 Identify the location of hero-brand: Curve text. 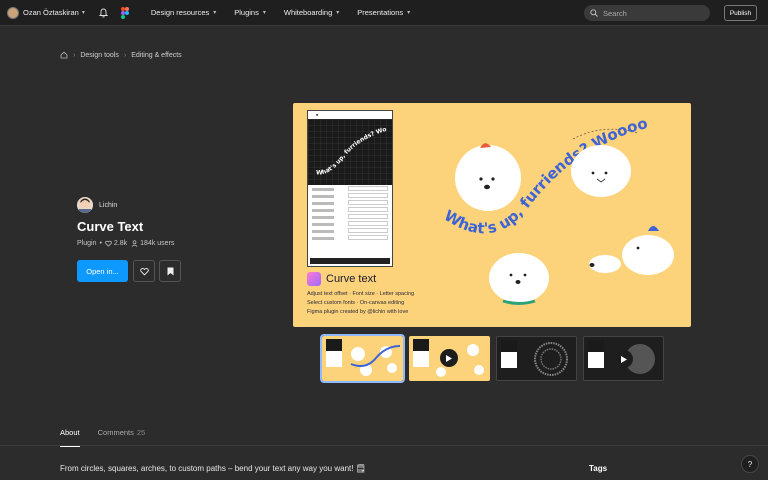
(341, 279).